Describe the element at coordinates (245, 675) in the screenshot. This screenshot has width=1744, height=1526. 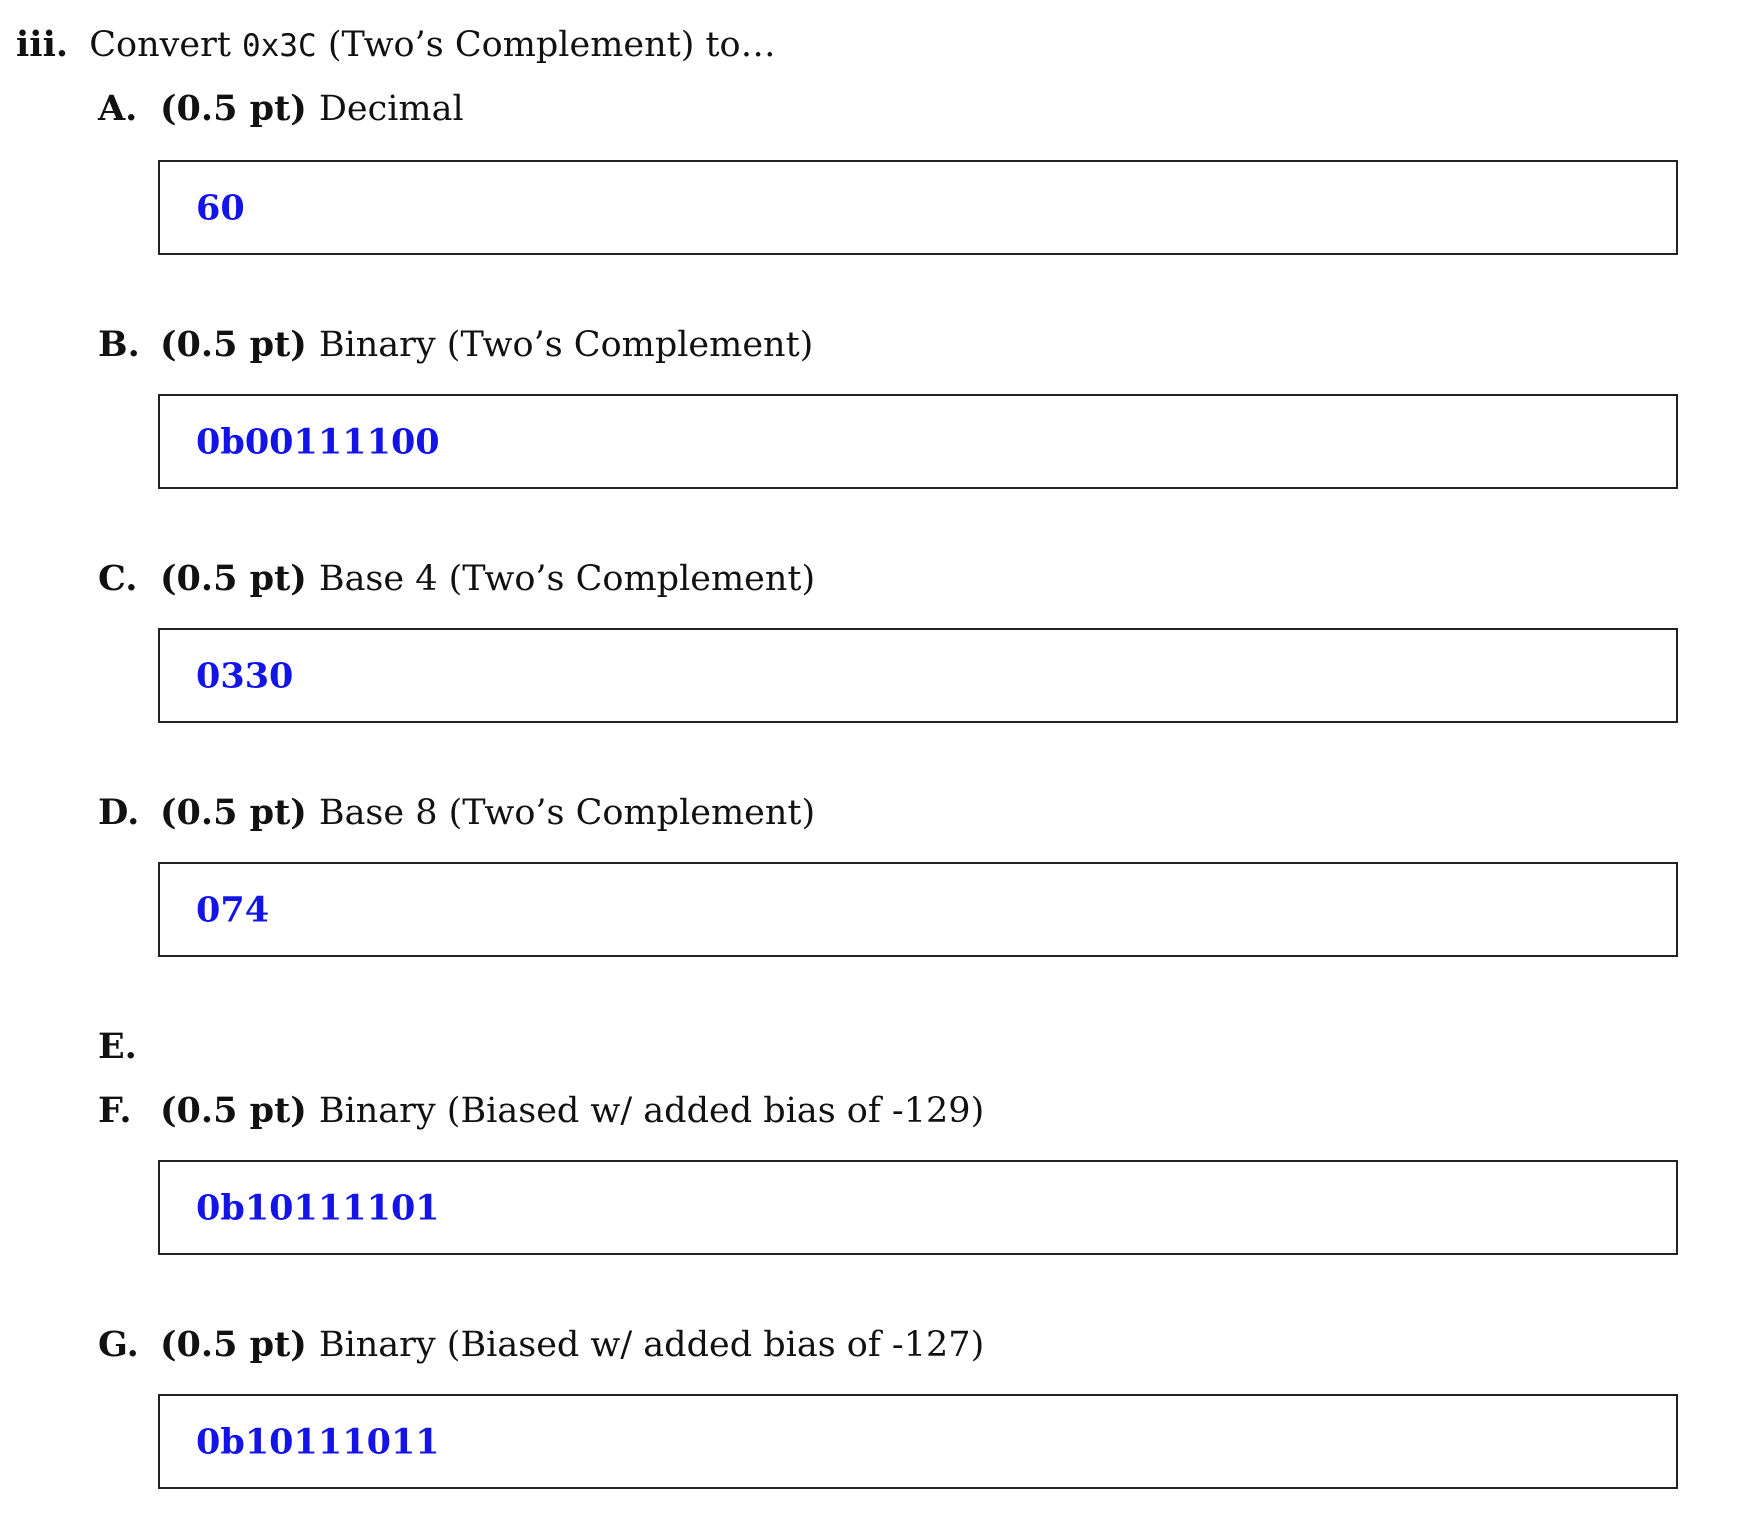
I see `part-c-answer: 0330` at that location.